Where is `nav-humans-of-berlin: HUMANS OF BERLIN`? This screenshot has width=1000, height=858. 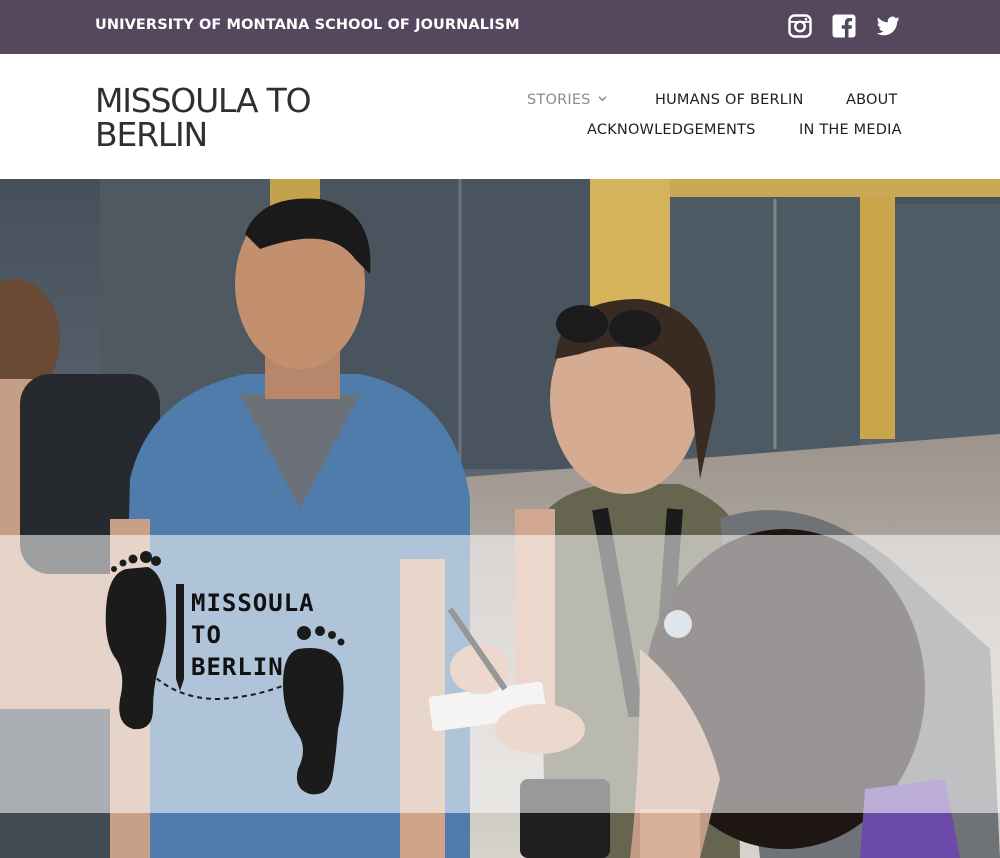
nav-humans-of-berlin: HUMANS OF BERLIN is located at coordinates (729, 100).